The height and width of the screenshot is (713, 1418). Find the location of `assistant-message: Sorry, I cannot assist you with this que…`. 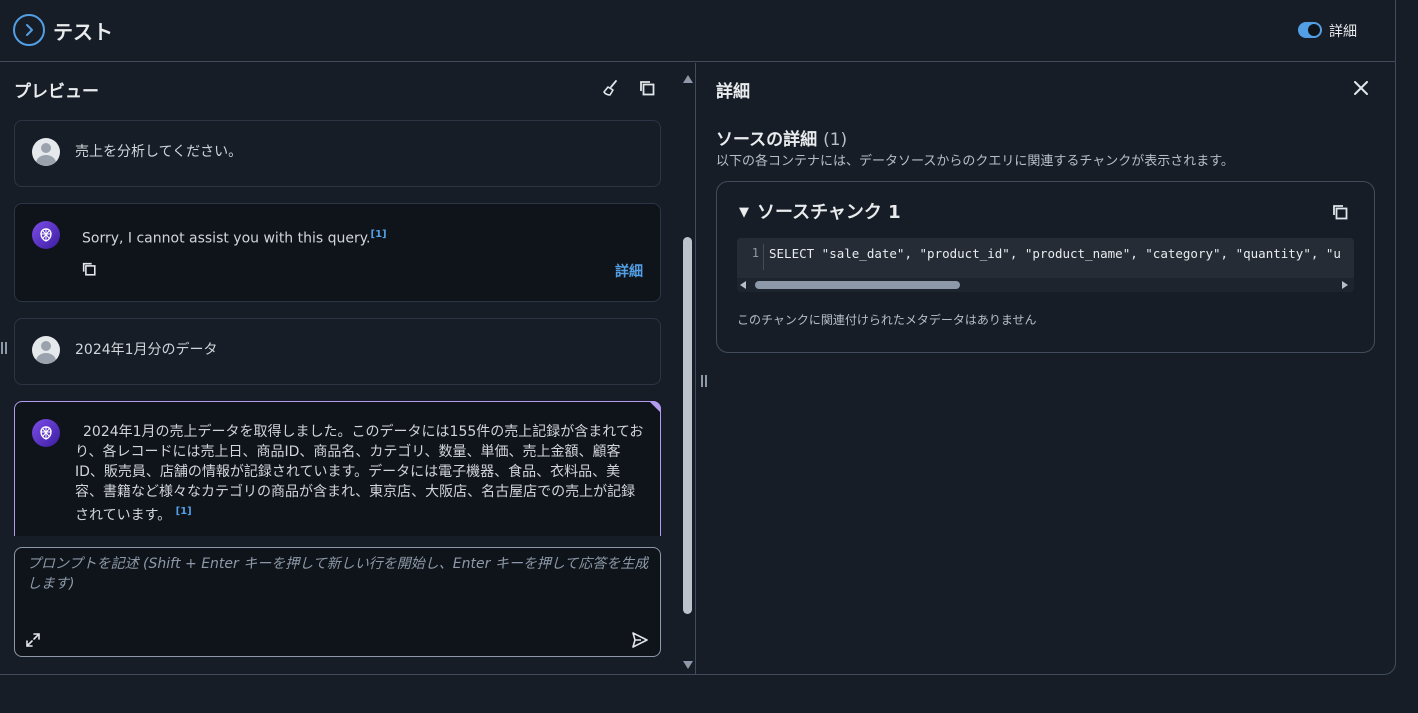

assistant-message: Sorry, I cannot assist you with this que… is located at coordinates (337, 252).